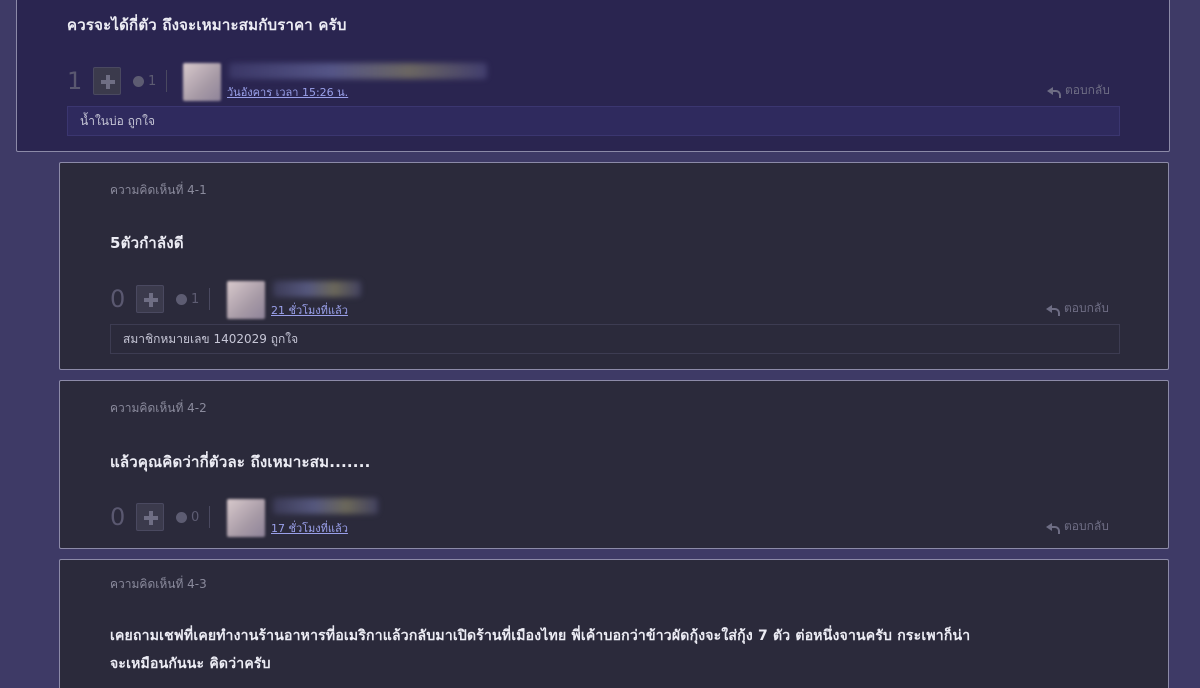  I want to click on reply-text: 5ตัวกำลังดี, so click(147, 243).